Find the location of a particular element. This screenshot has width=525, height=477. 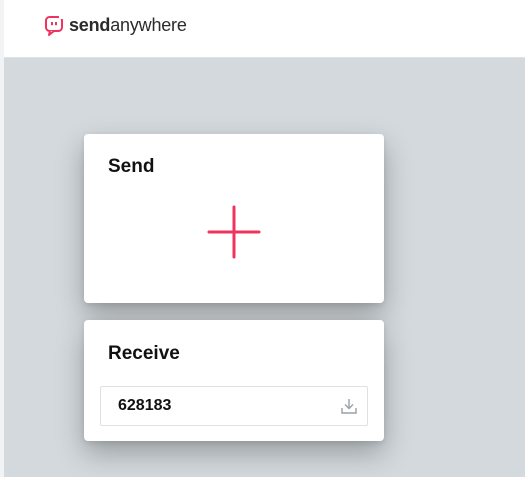

receive-title: Receive is located at coordinates (144, 353).